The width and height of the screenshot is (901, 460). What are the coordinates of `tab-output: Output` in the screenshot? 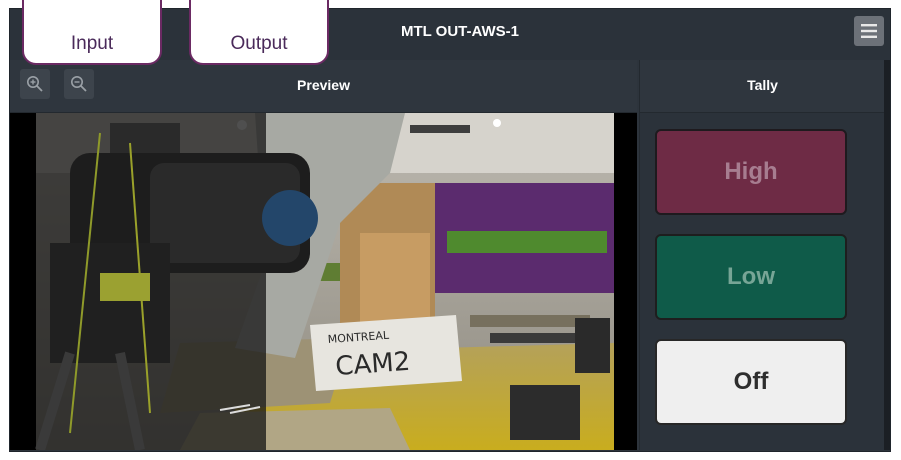 It's located at (259, 32).